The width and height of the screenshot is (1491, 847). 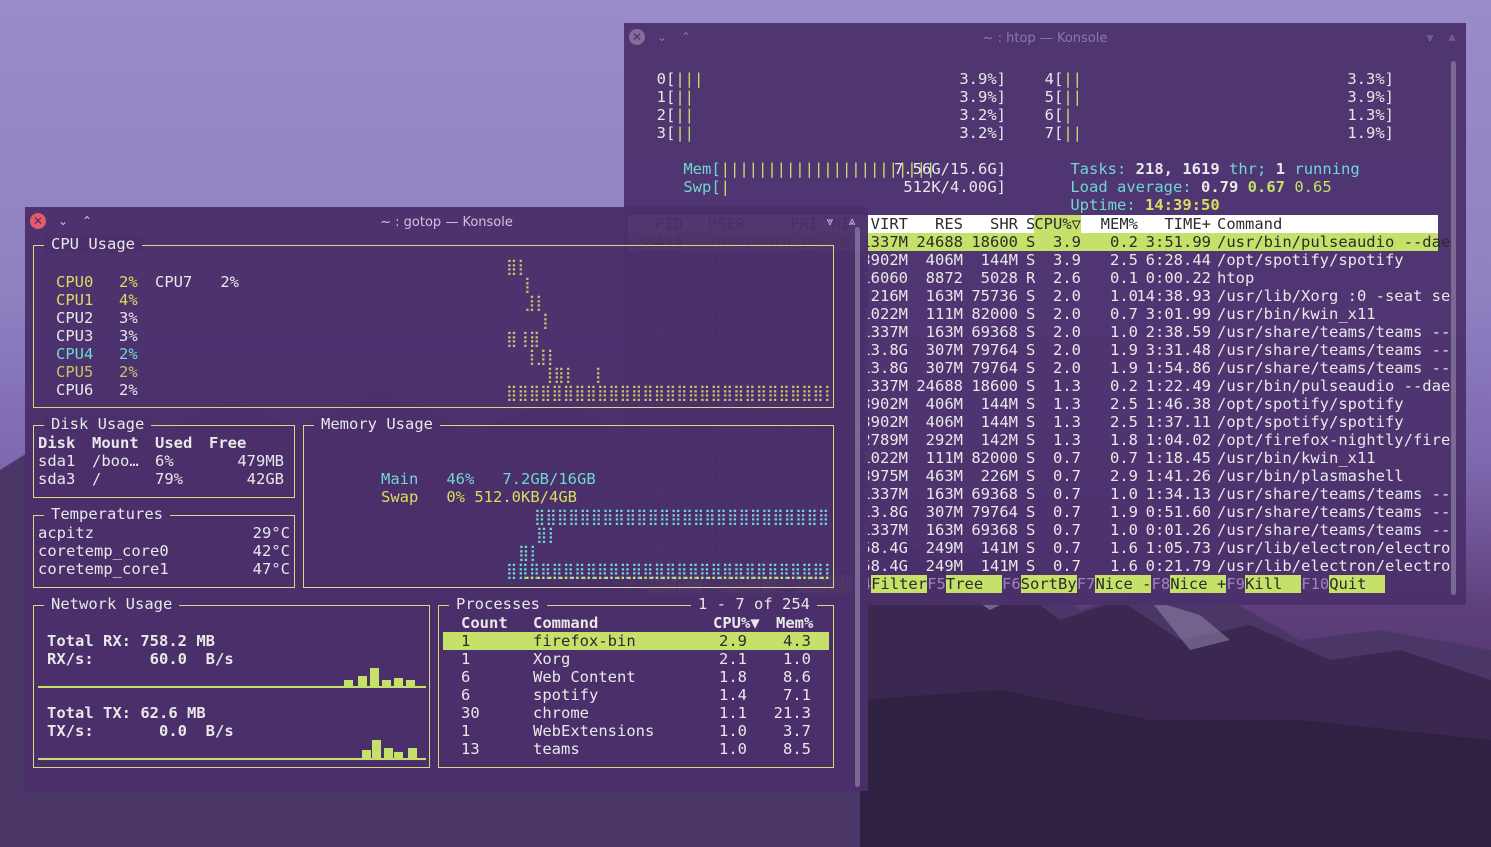 I want to click on fkey-key: F5, so click(x=936, y=584).